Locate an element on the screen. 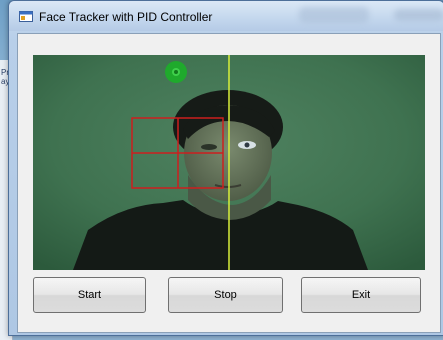  start-button: Start is located at coordinates (89, 295).